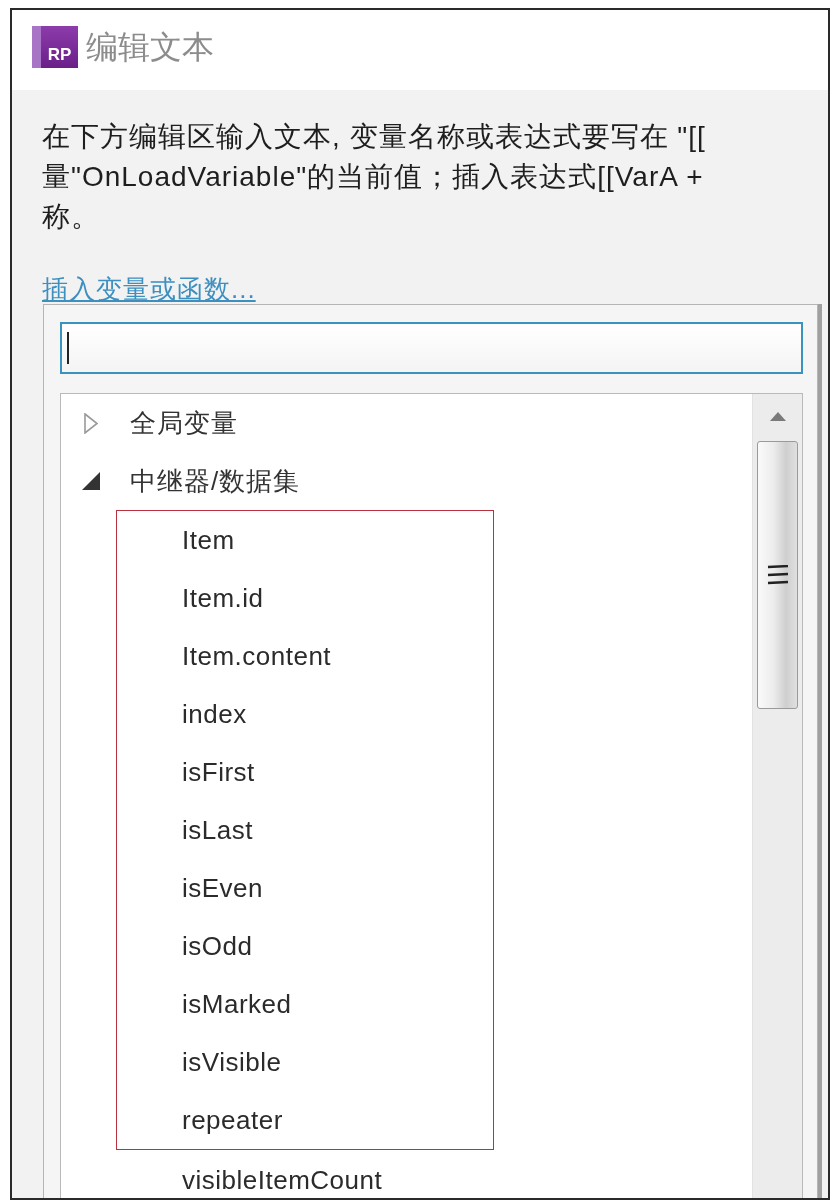  What do you see at coordinates (184, 423) in the screenshot?
I see `tree-group: 全局变量` at bounding box center [184, 423].